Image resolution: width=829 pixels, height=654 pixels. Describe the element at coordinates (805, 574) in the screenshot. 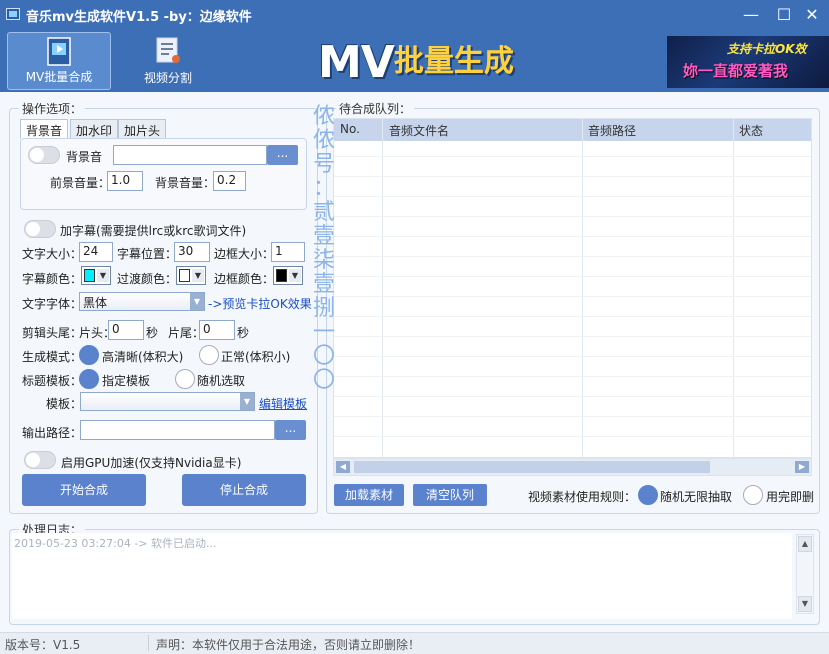

I see `log-vertical-scrollbar: ▲ ▼` at that location.